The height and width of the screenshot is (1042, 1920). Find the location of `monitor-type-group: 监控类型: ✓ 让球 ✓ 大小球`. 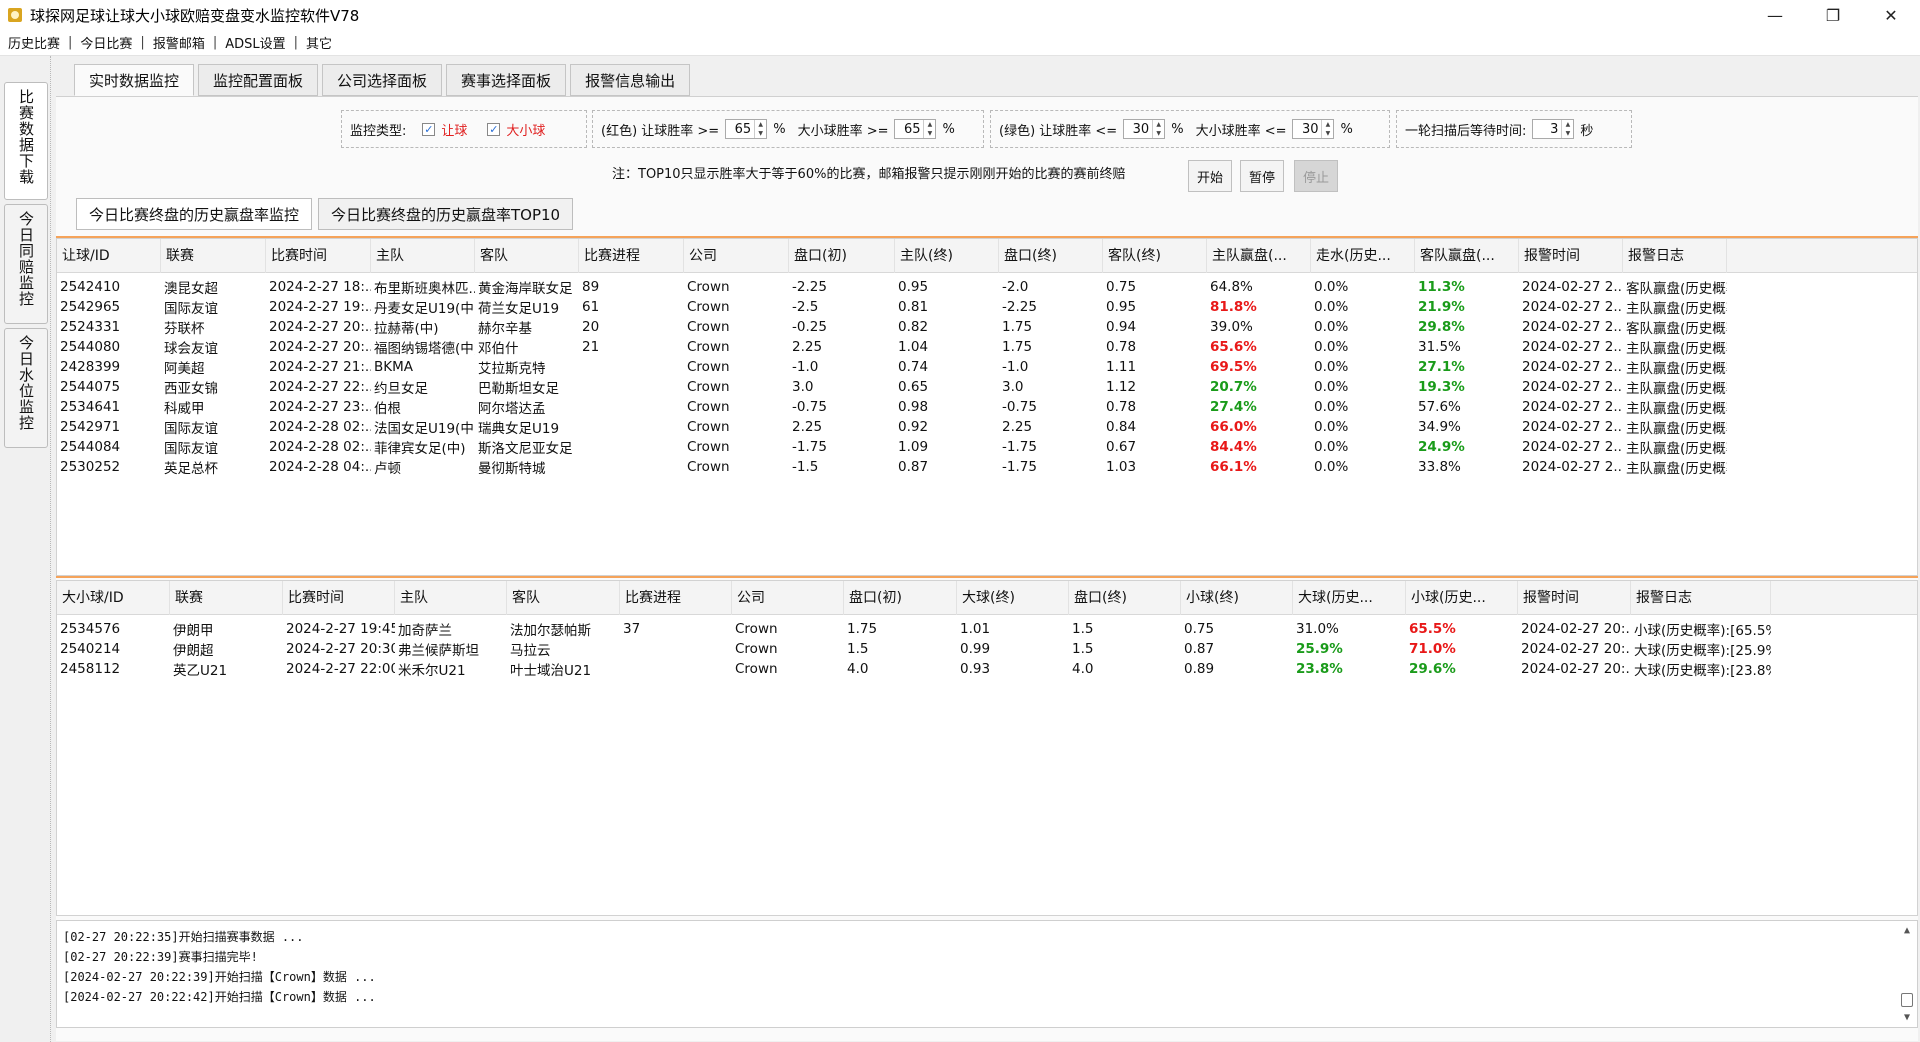

monitor-type-group: 监控类型: ✓ 让球 ✓ 大小球 is located at coordinates (464, 129).